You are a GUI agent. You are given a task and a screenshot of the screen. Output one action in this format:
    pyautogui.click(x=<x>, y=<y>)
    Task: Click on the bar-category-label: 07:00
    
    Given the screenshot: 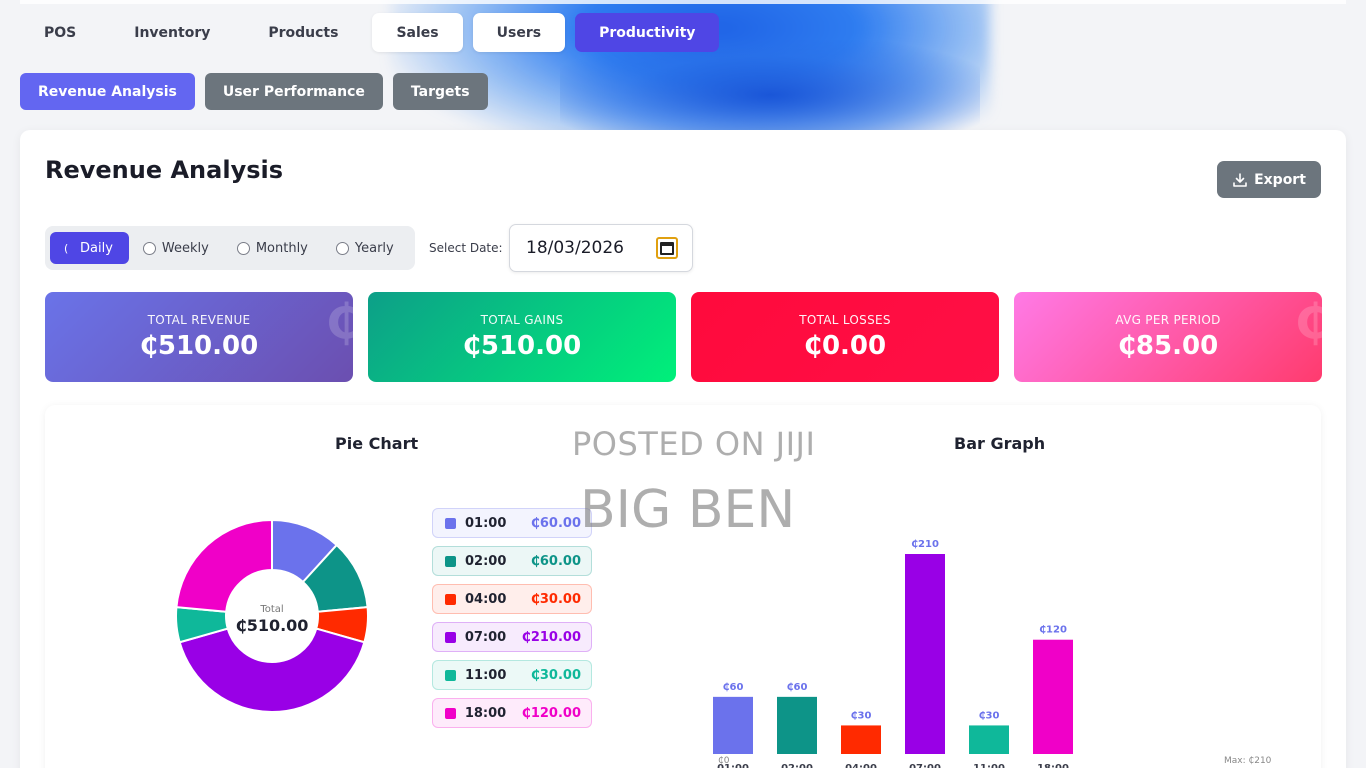 What is the action you would take?
    pyautogui.click(x=925, y=765)
    